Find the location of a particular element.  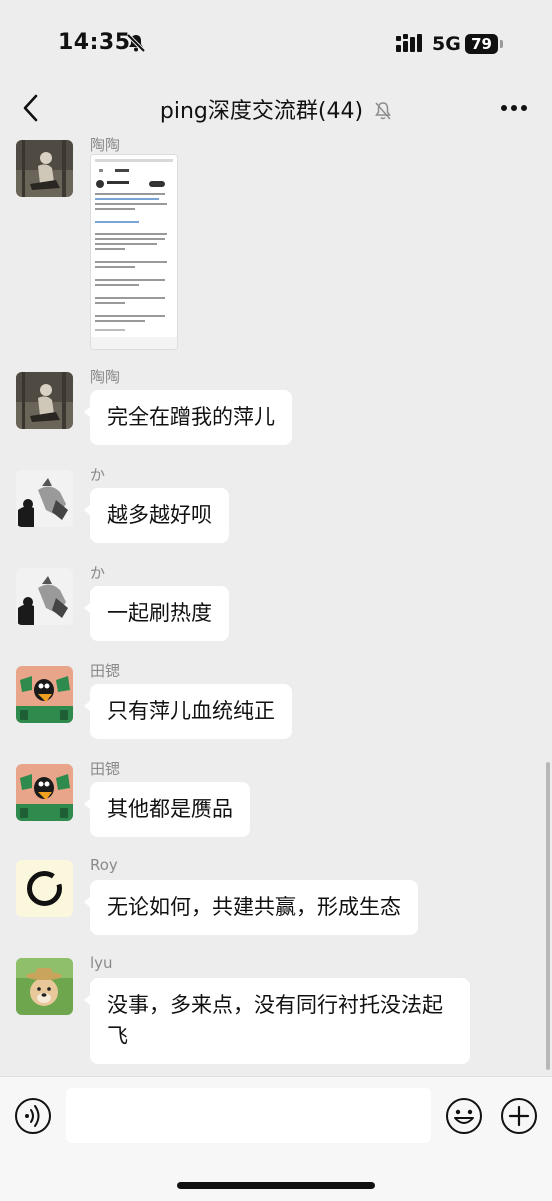

sender-name: lyu is located at coordinates (101, 963).